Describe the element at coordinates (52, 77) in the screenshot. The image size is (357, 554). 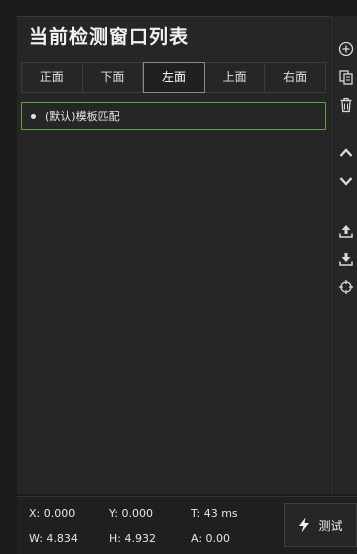
I see `tab-front: 正面` at that location.